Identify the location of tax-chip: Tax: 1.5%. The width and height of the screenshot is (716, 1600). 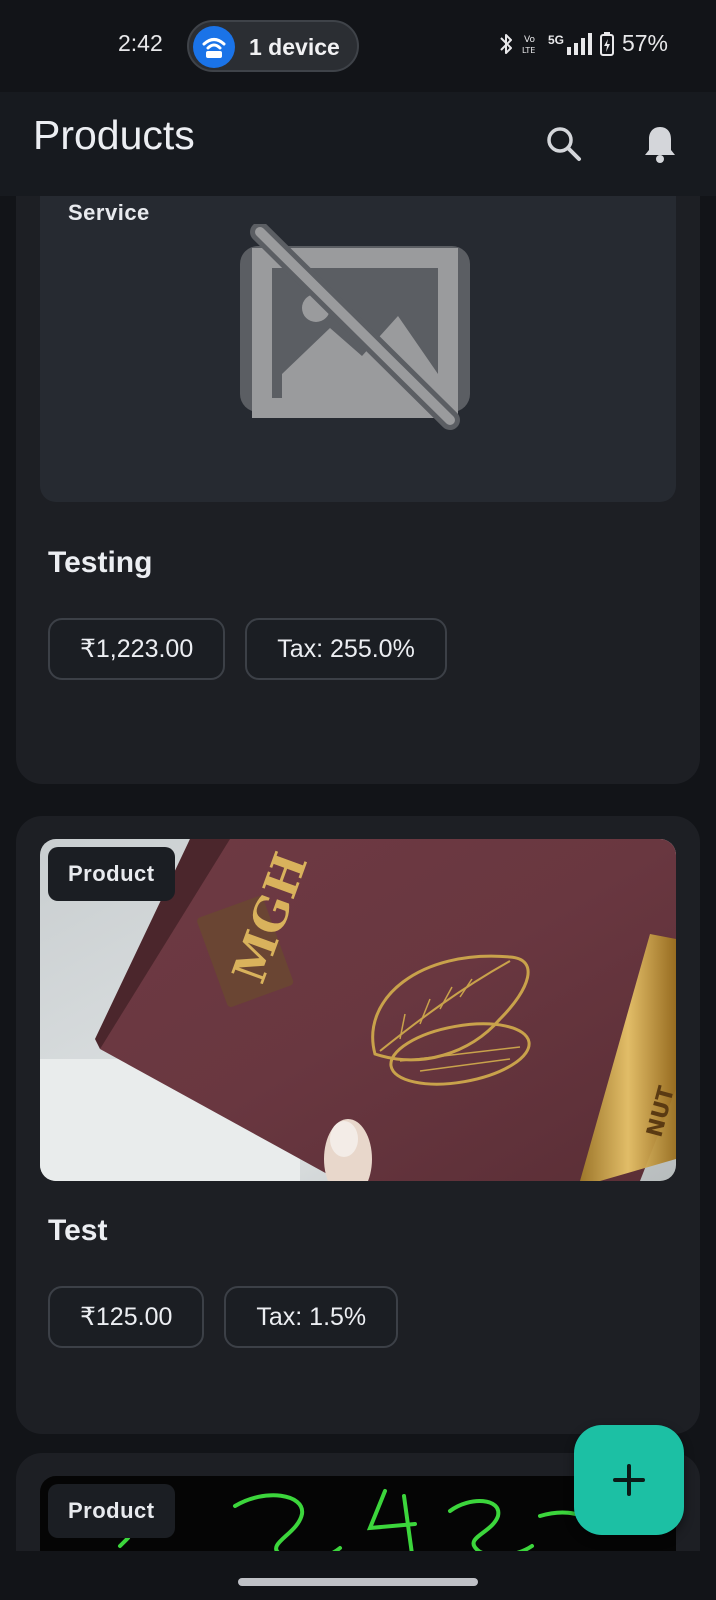
(311, 1317).